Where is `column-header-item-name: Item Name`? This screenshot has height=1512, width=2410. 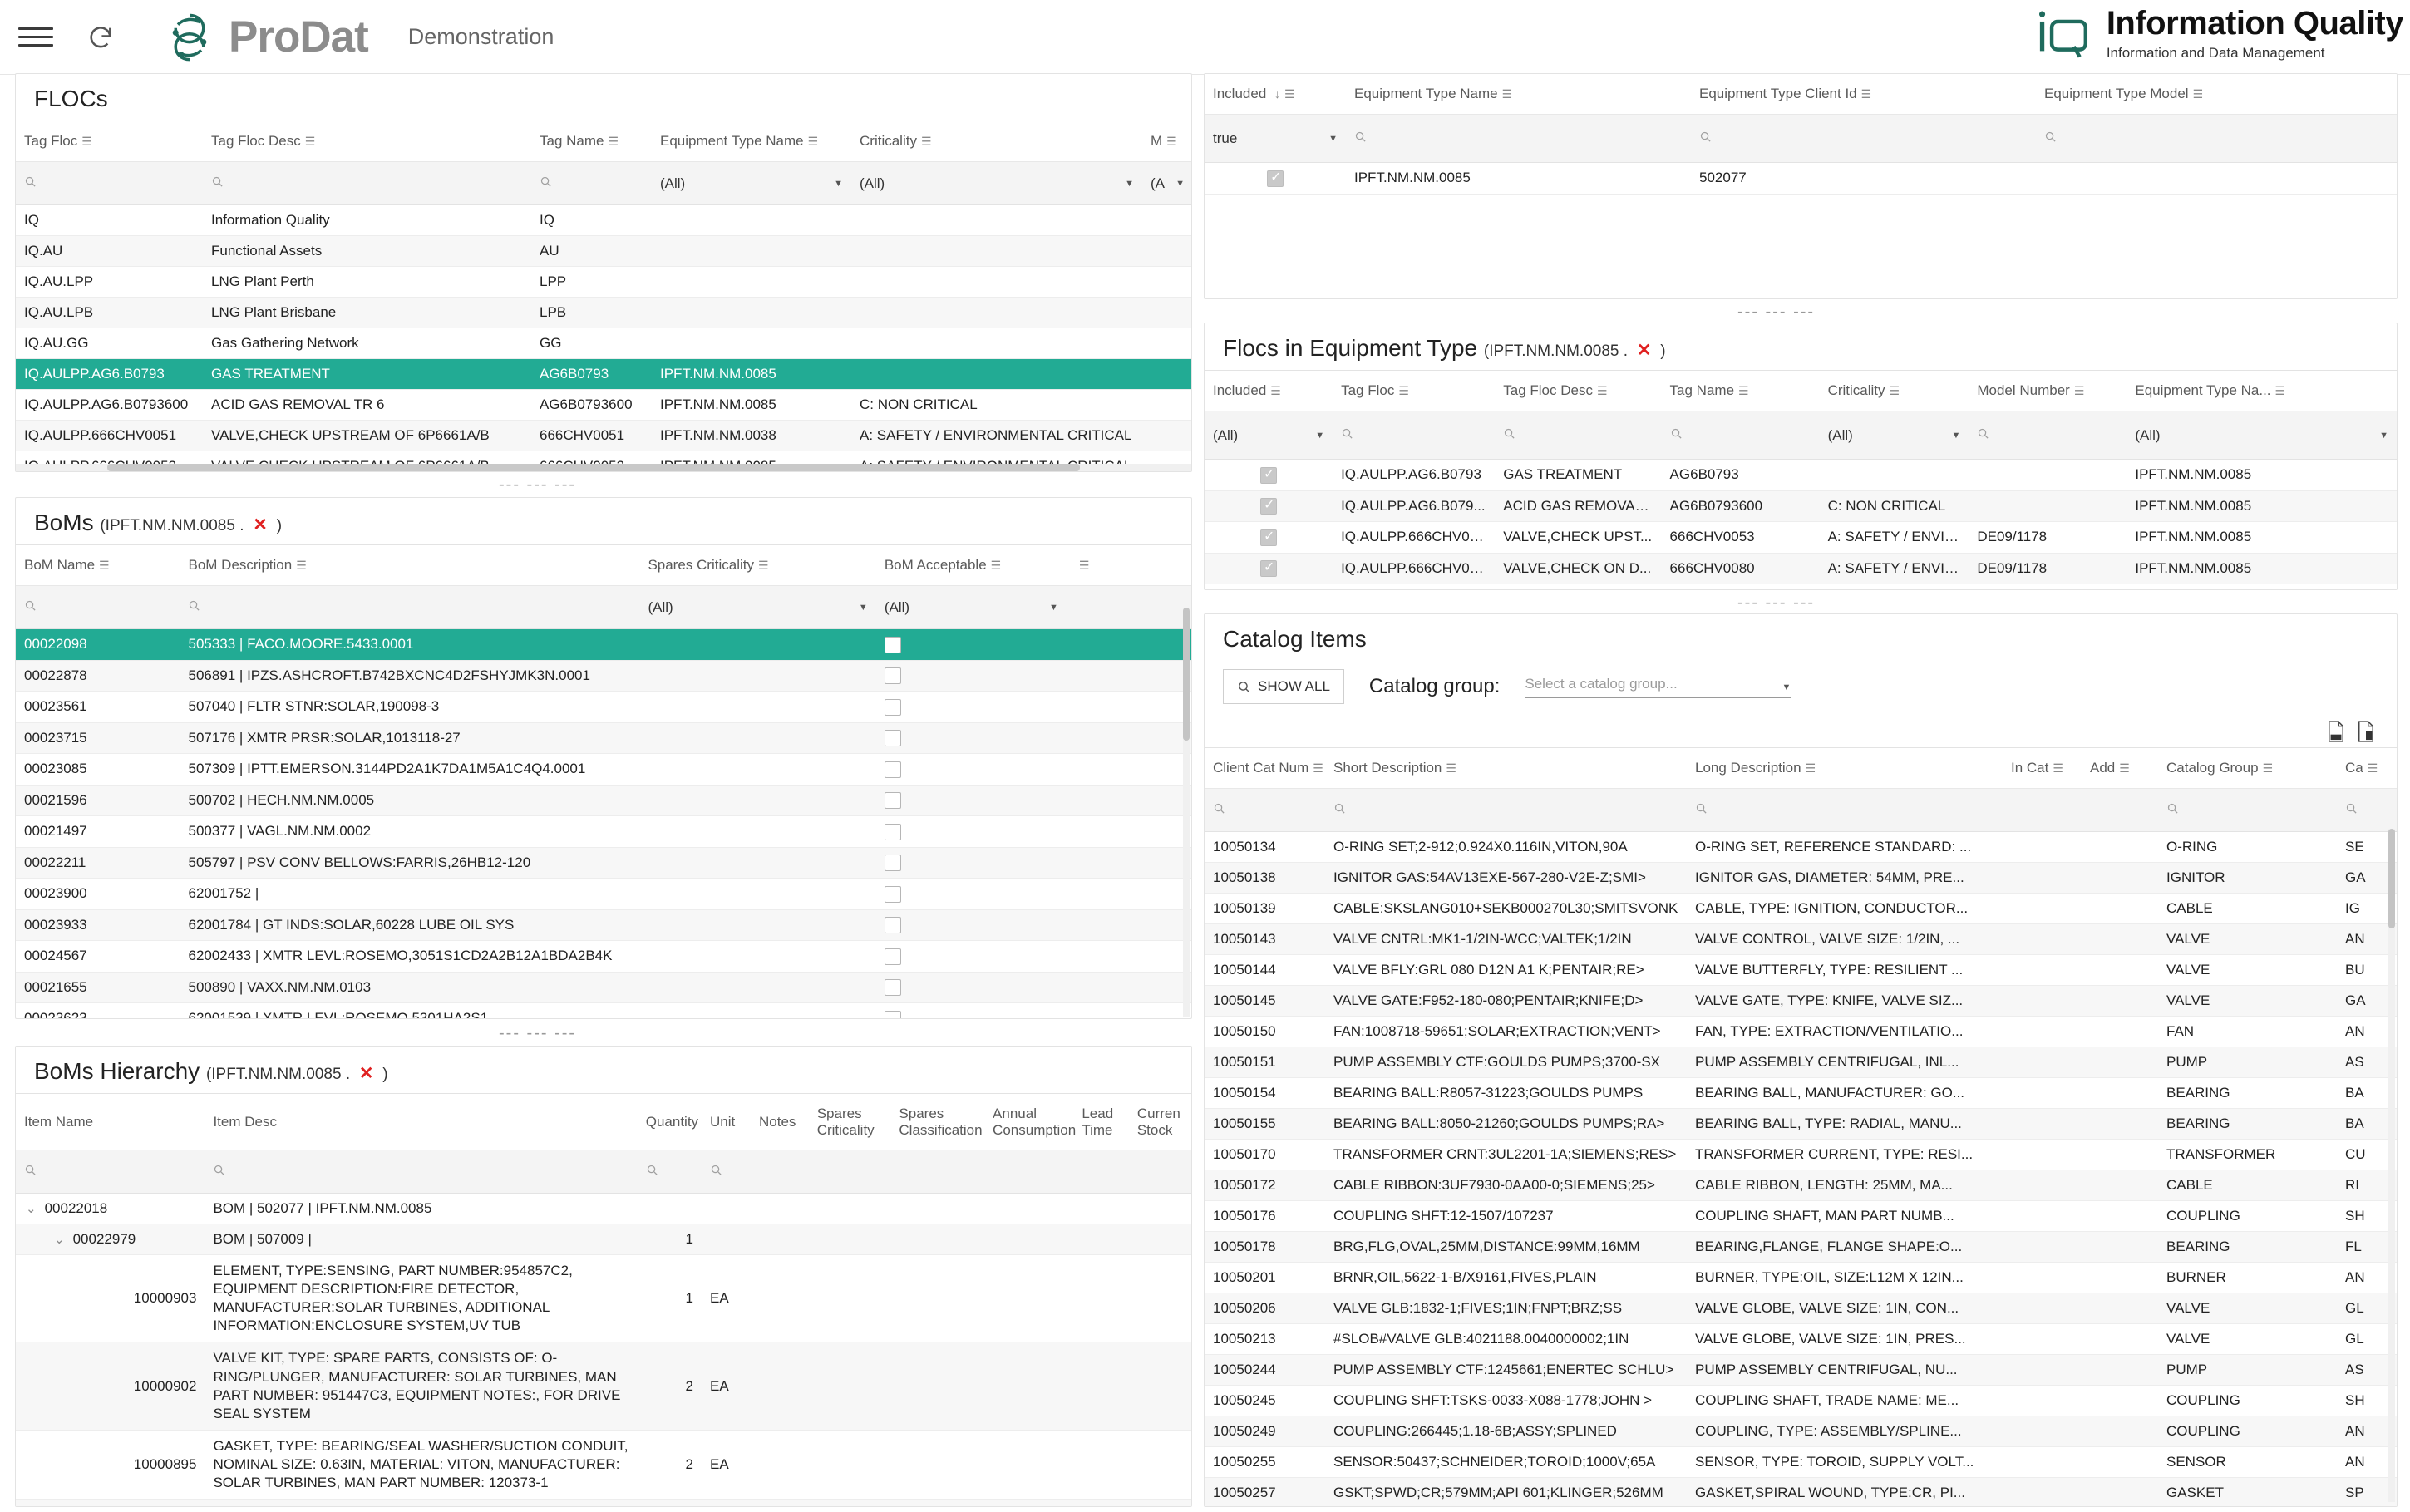 column-header-item-name: Item Name is located at coordinates (110, 1122).